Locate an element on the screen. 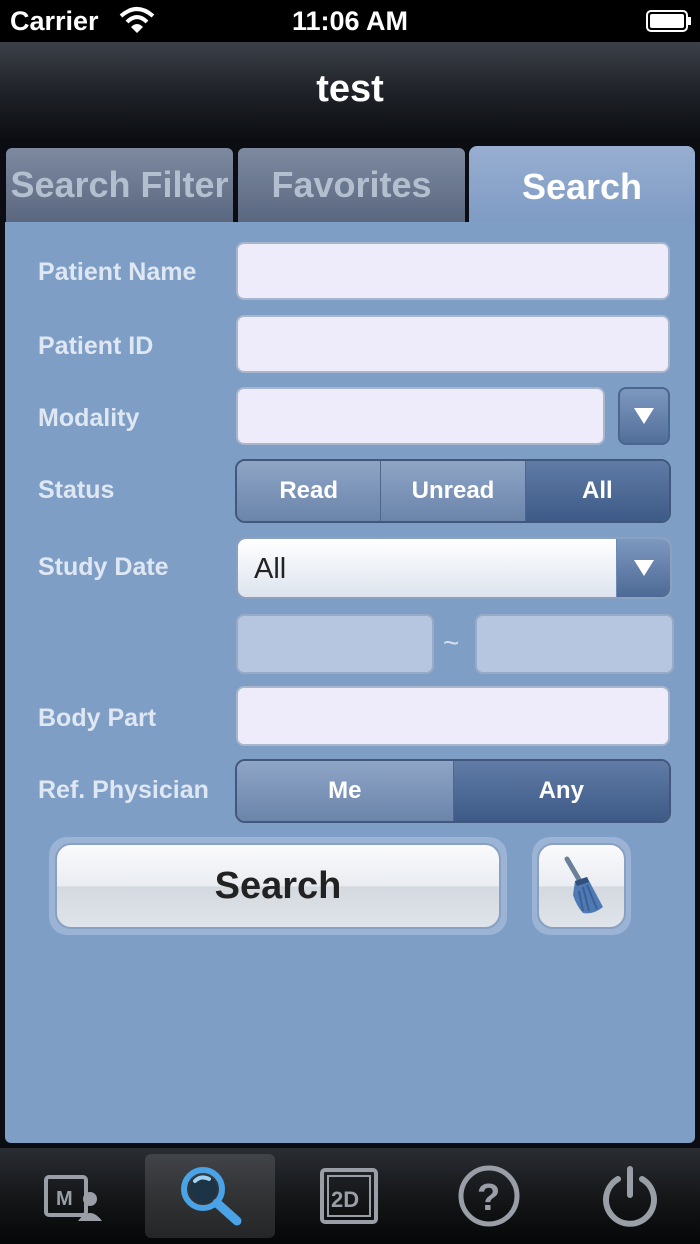 The width and height of the screenshot is (700, 1244). battery-icon is located at coordinates (668, 21).